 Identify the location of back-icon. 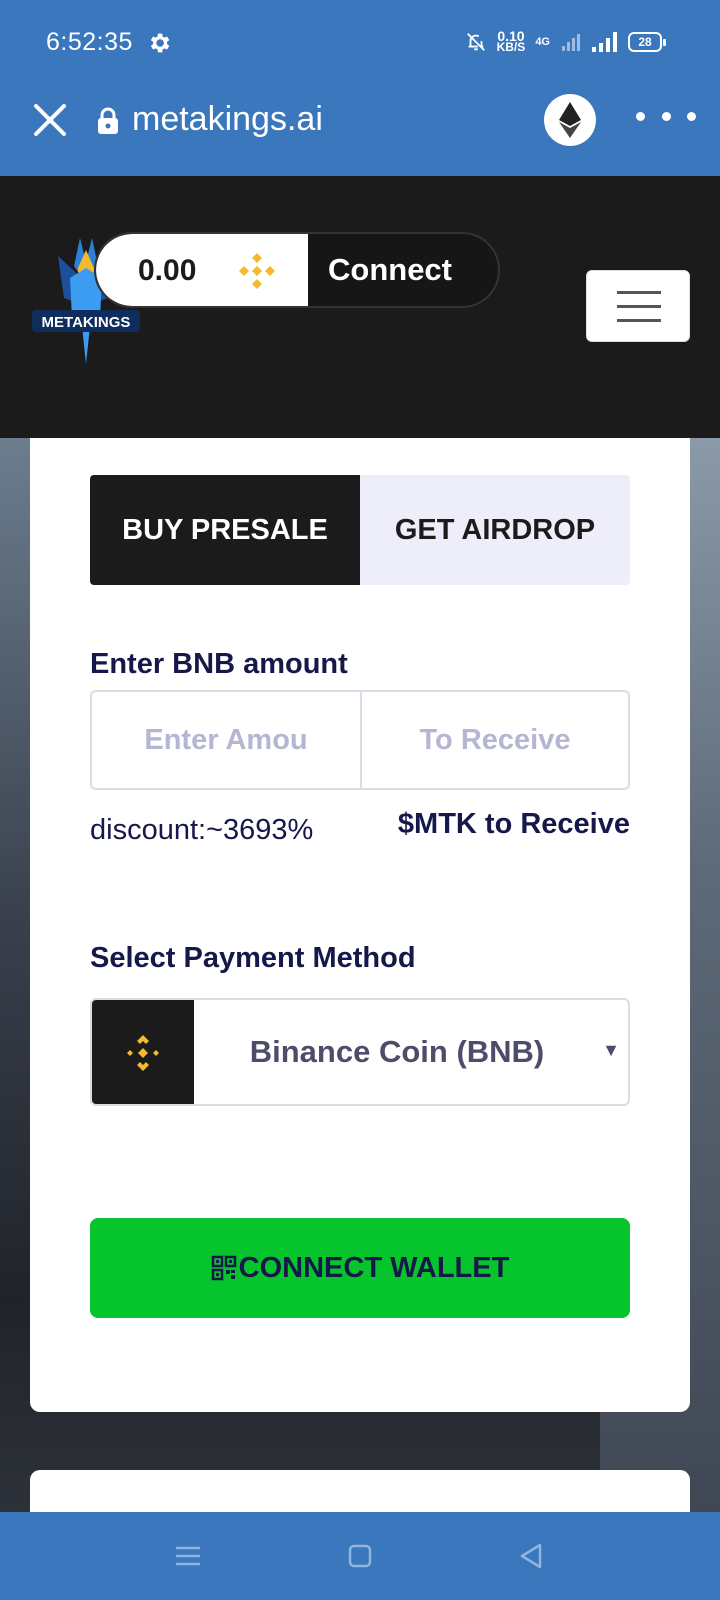
(531, 1556).